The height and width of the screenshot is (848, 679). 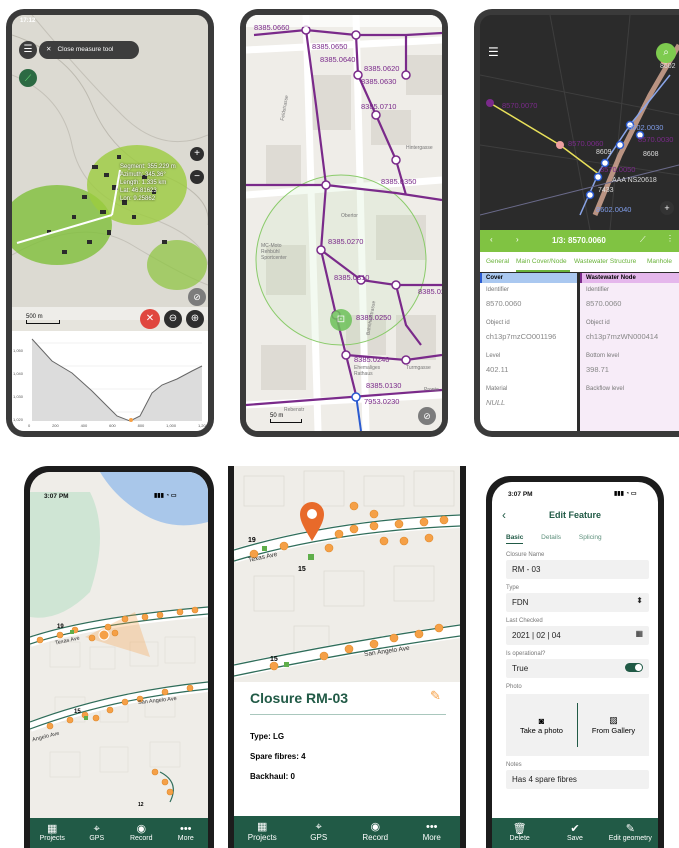 I want to click on closure-map, so click(x=347, y=574).